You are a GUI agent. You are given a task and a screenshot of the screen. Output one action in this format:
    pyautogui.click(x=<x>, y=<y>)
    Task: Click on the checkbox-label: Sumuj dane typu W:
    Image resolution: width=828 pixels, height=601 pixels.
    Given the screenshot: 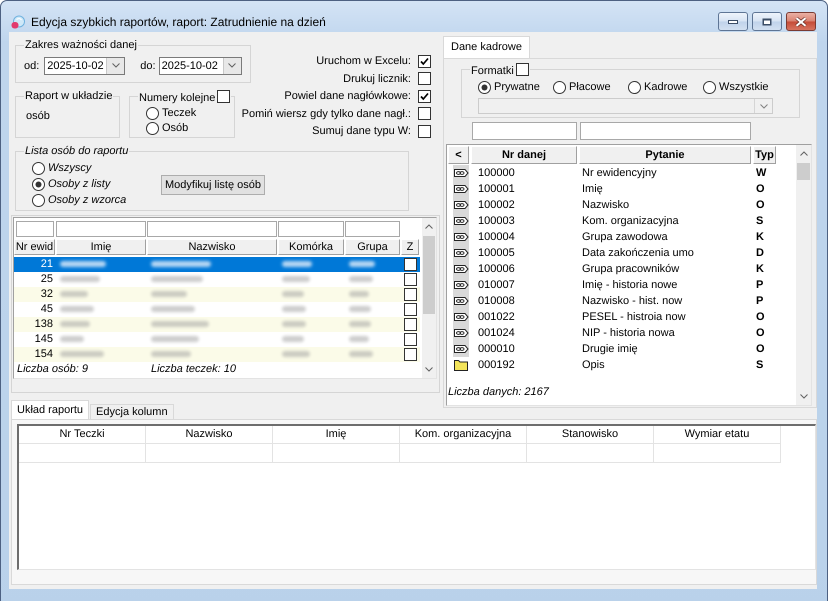 What is the action you would take?
    pyautogui.click(x=361, y=131)
    